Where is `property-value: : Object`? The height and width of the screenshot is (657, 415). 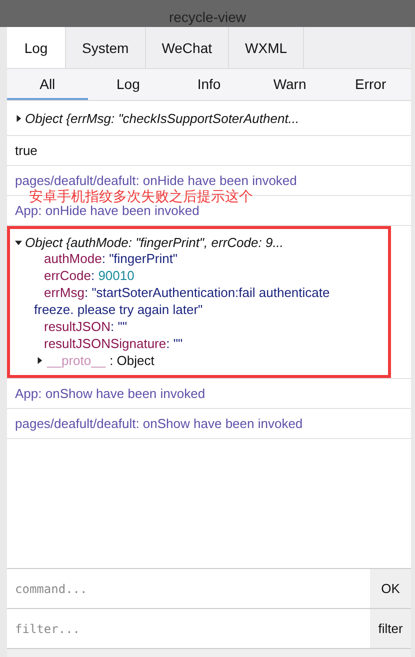 property-value: : Object is located at coordinates (132, 360).